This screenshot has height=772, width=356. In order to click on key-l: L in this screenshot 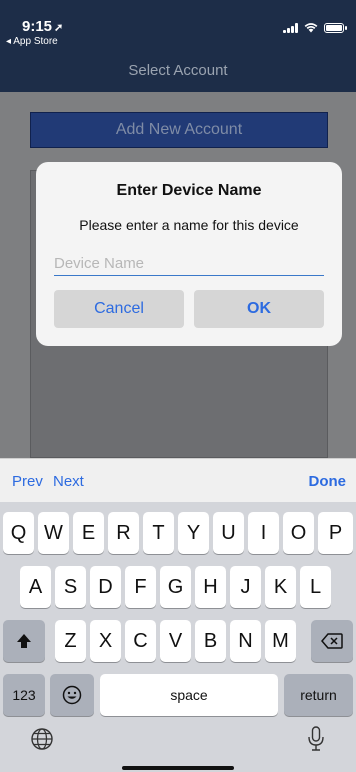, I will do `click(315, 587)`.